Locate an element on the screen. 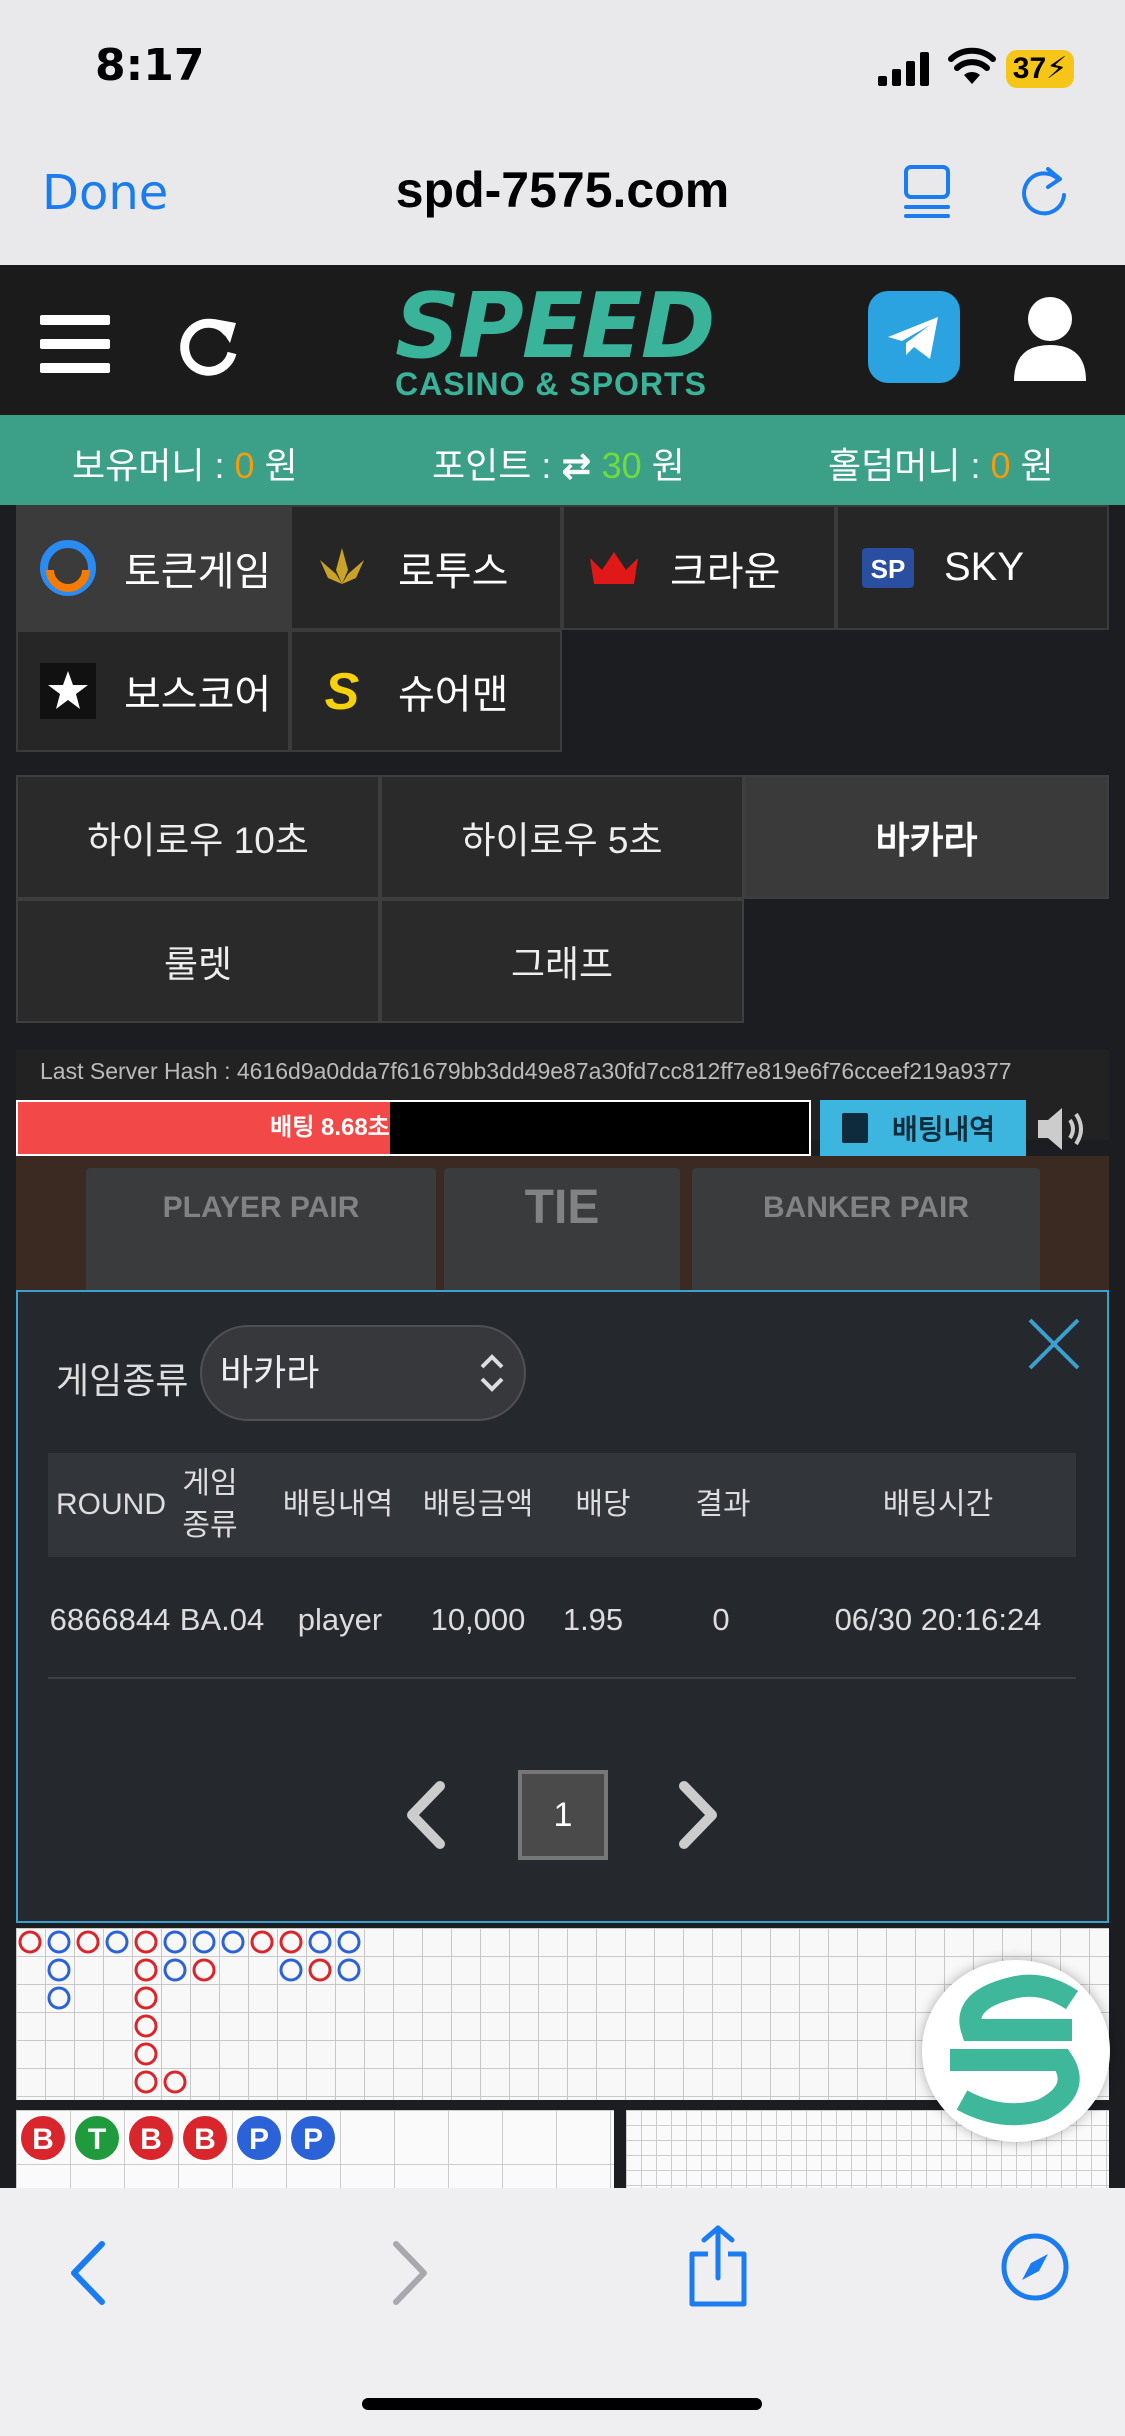 Image resolution: width=1125 pixels, height=2436 pixels. speed-s-logo-icon is located at coordinates (1015, 2050).